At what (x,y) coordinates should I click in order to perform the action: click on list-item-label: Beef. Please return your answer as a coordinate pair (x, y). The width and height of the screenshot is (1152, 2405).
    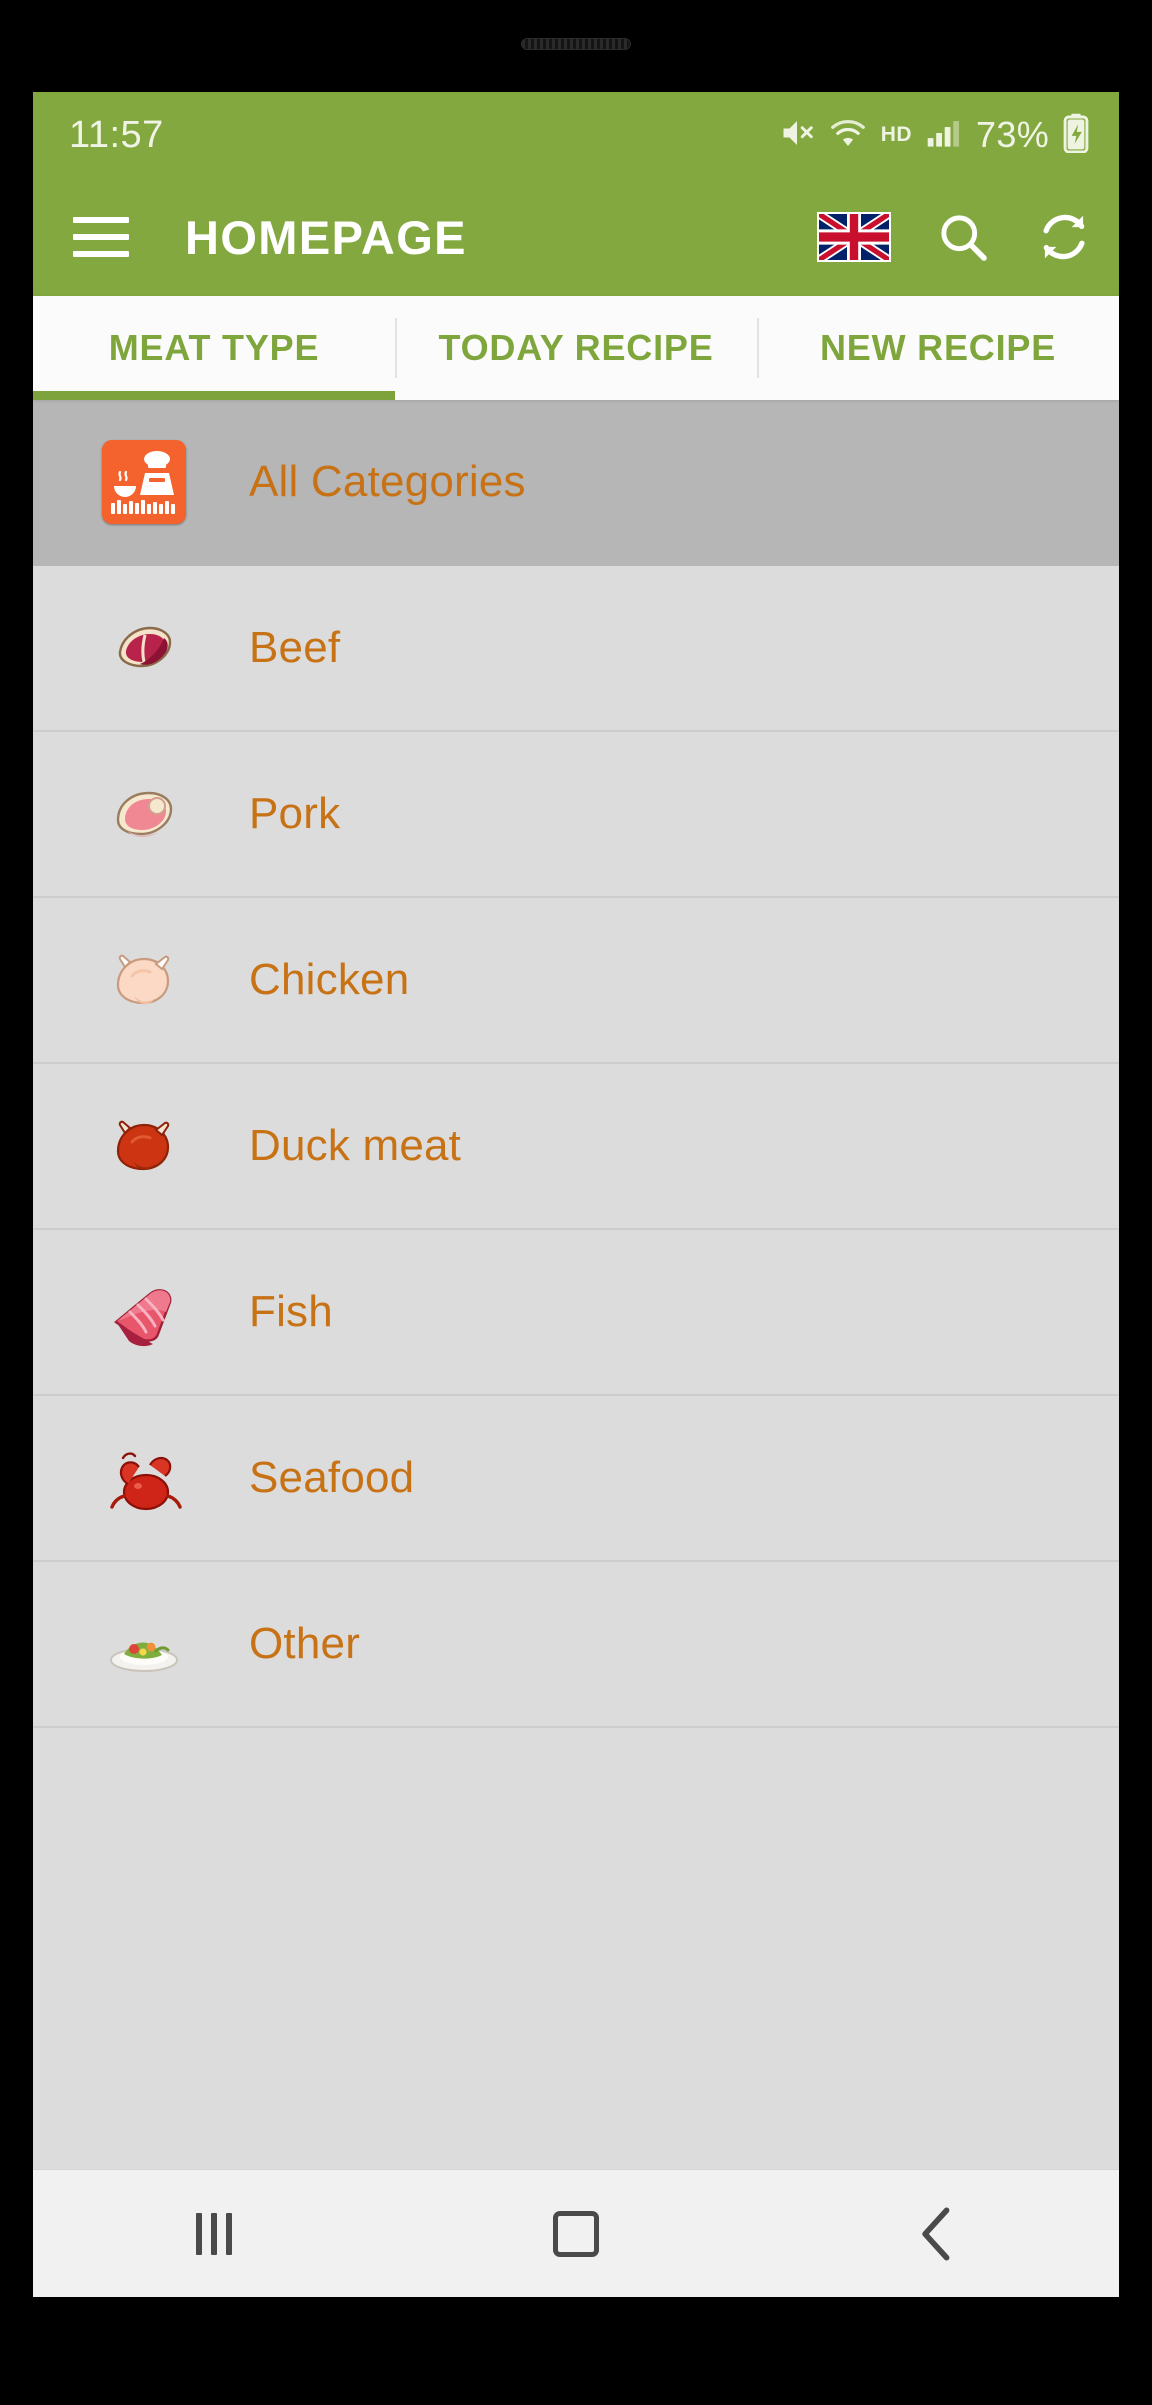
    Looking at the image, I should click on (295, 647).